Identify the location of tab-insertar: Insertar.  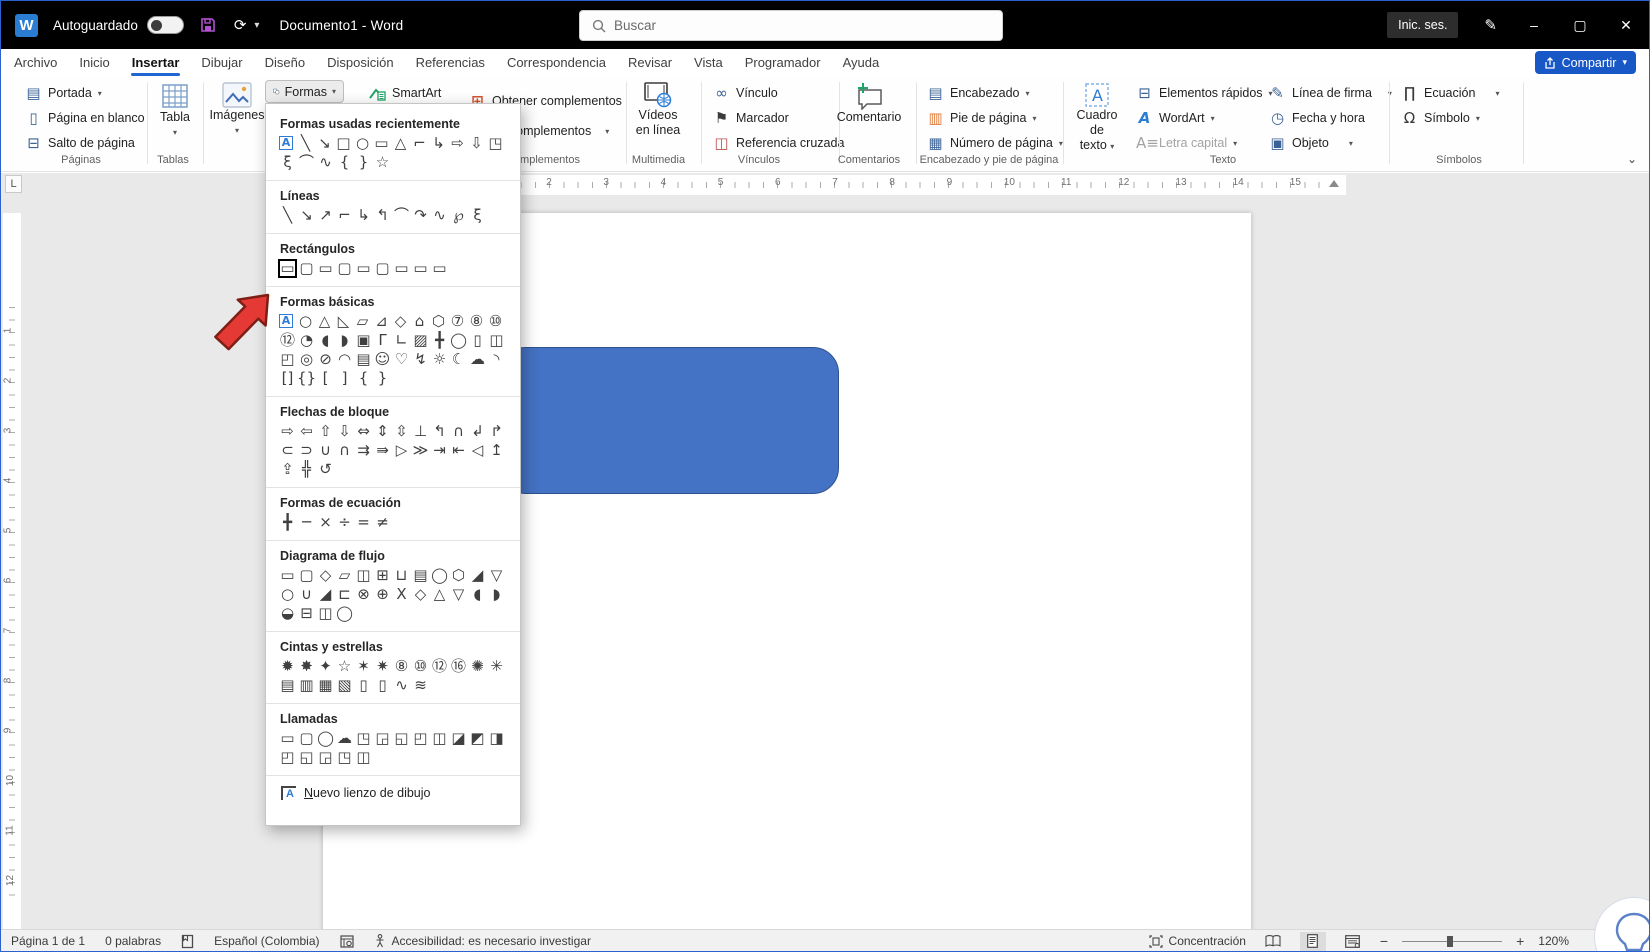
(156, 62).